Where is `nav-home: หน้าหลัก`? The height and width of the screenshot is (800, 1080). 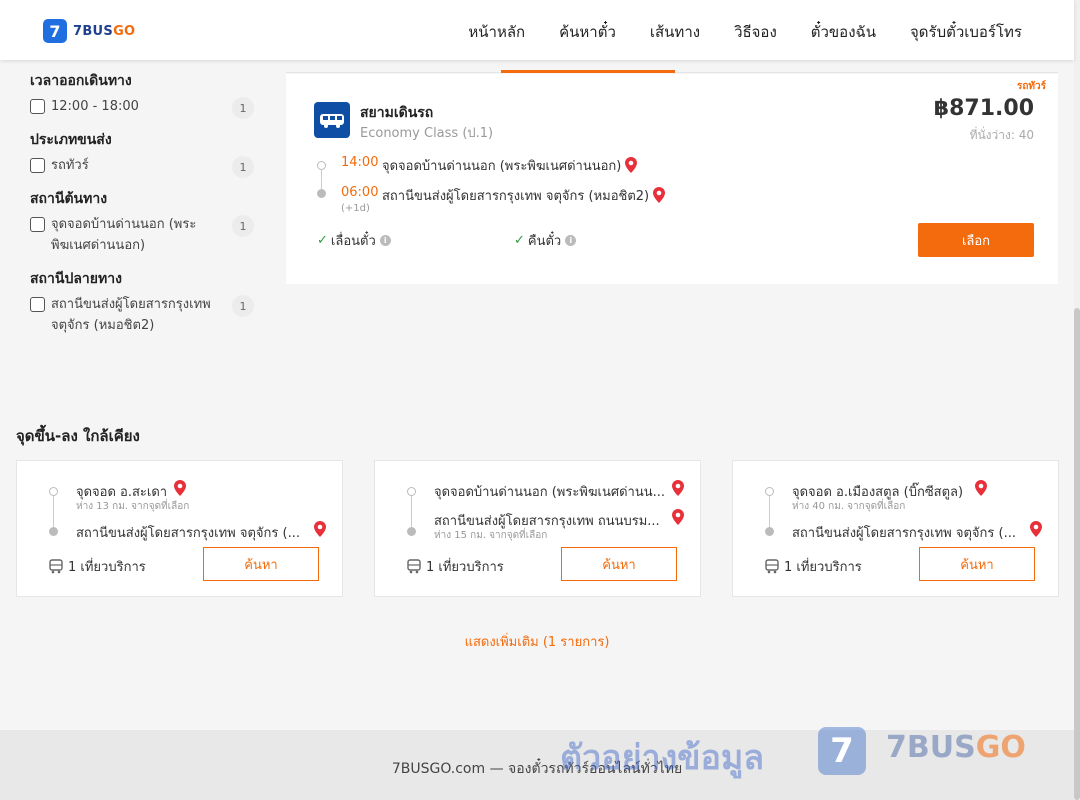 nav-home: หน้าหลัก is located at coordinates (496, 32).